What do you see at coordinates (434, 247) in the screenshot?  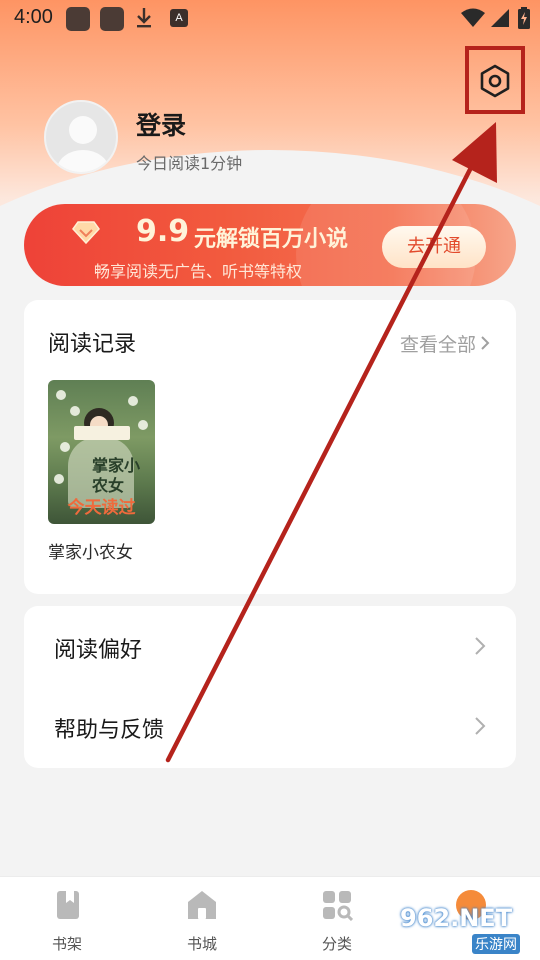 I see `activate-vip-button: 去开通` at bounding box center [434, 247].